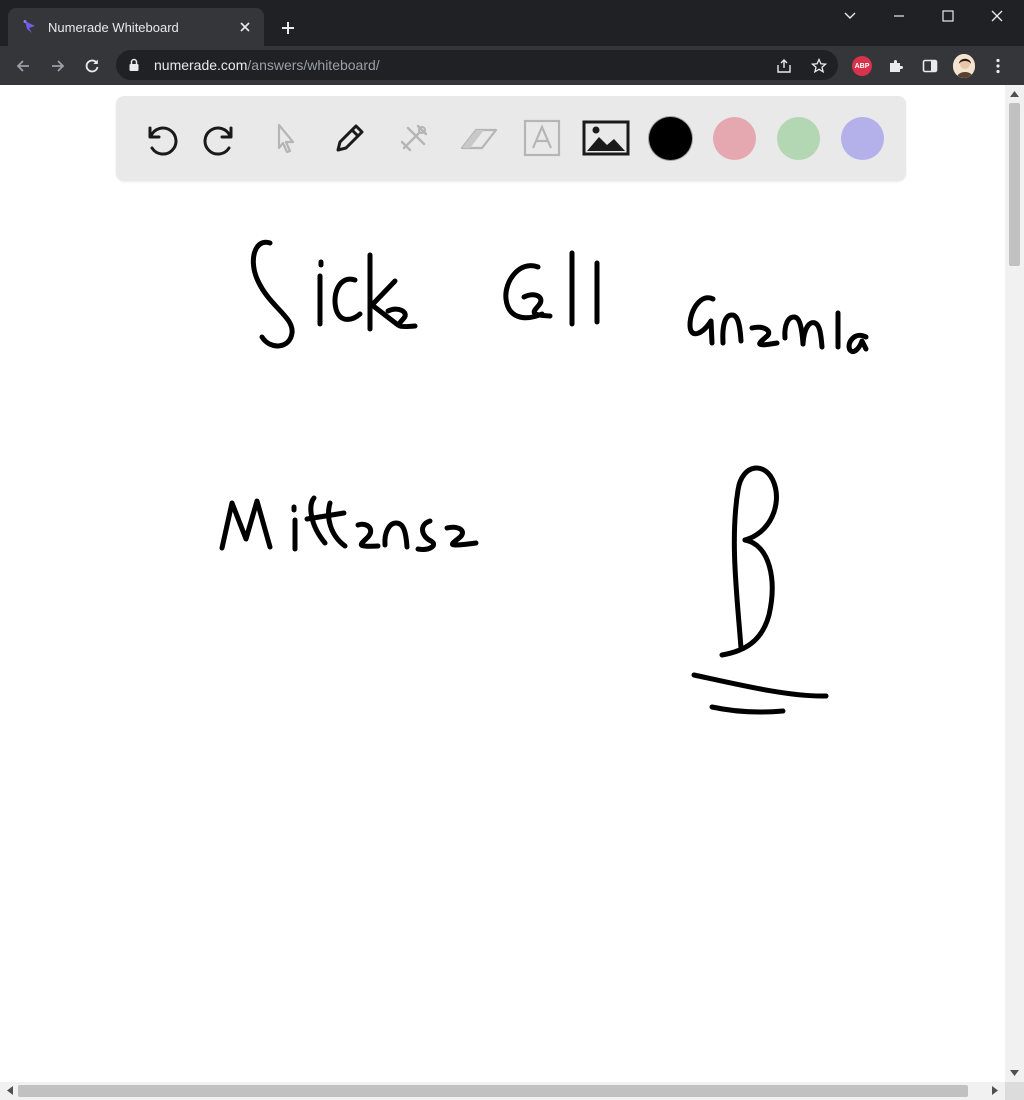 The height and width of the screenshot is (1100, 1024). What do you see at coordinates (734, 138) in the screenshot?
I see `color-swatch-pink` at bounding box center [734, 138].